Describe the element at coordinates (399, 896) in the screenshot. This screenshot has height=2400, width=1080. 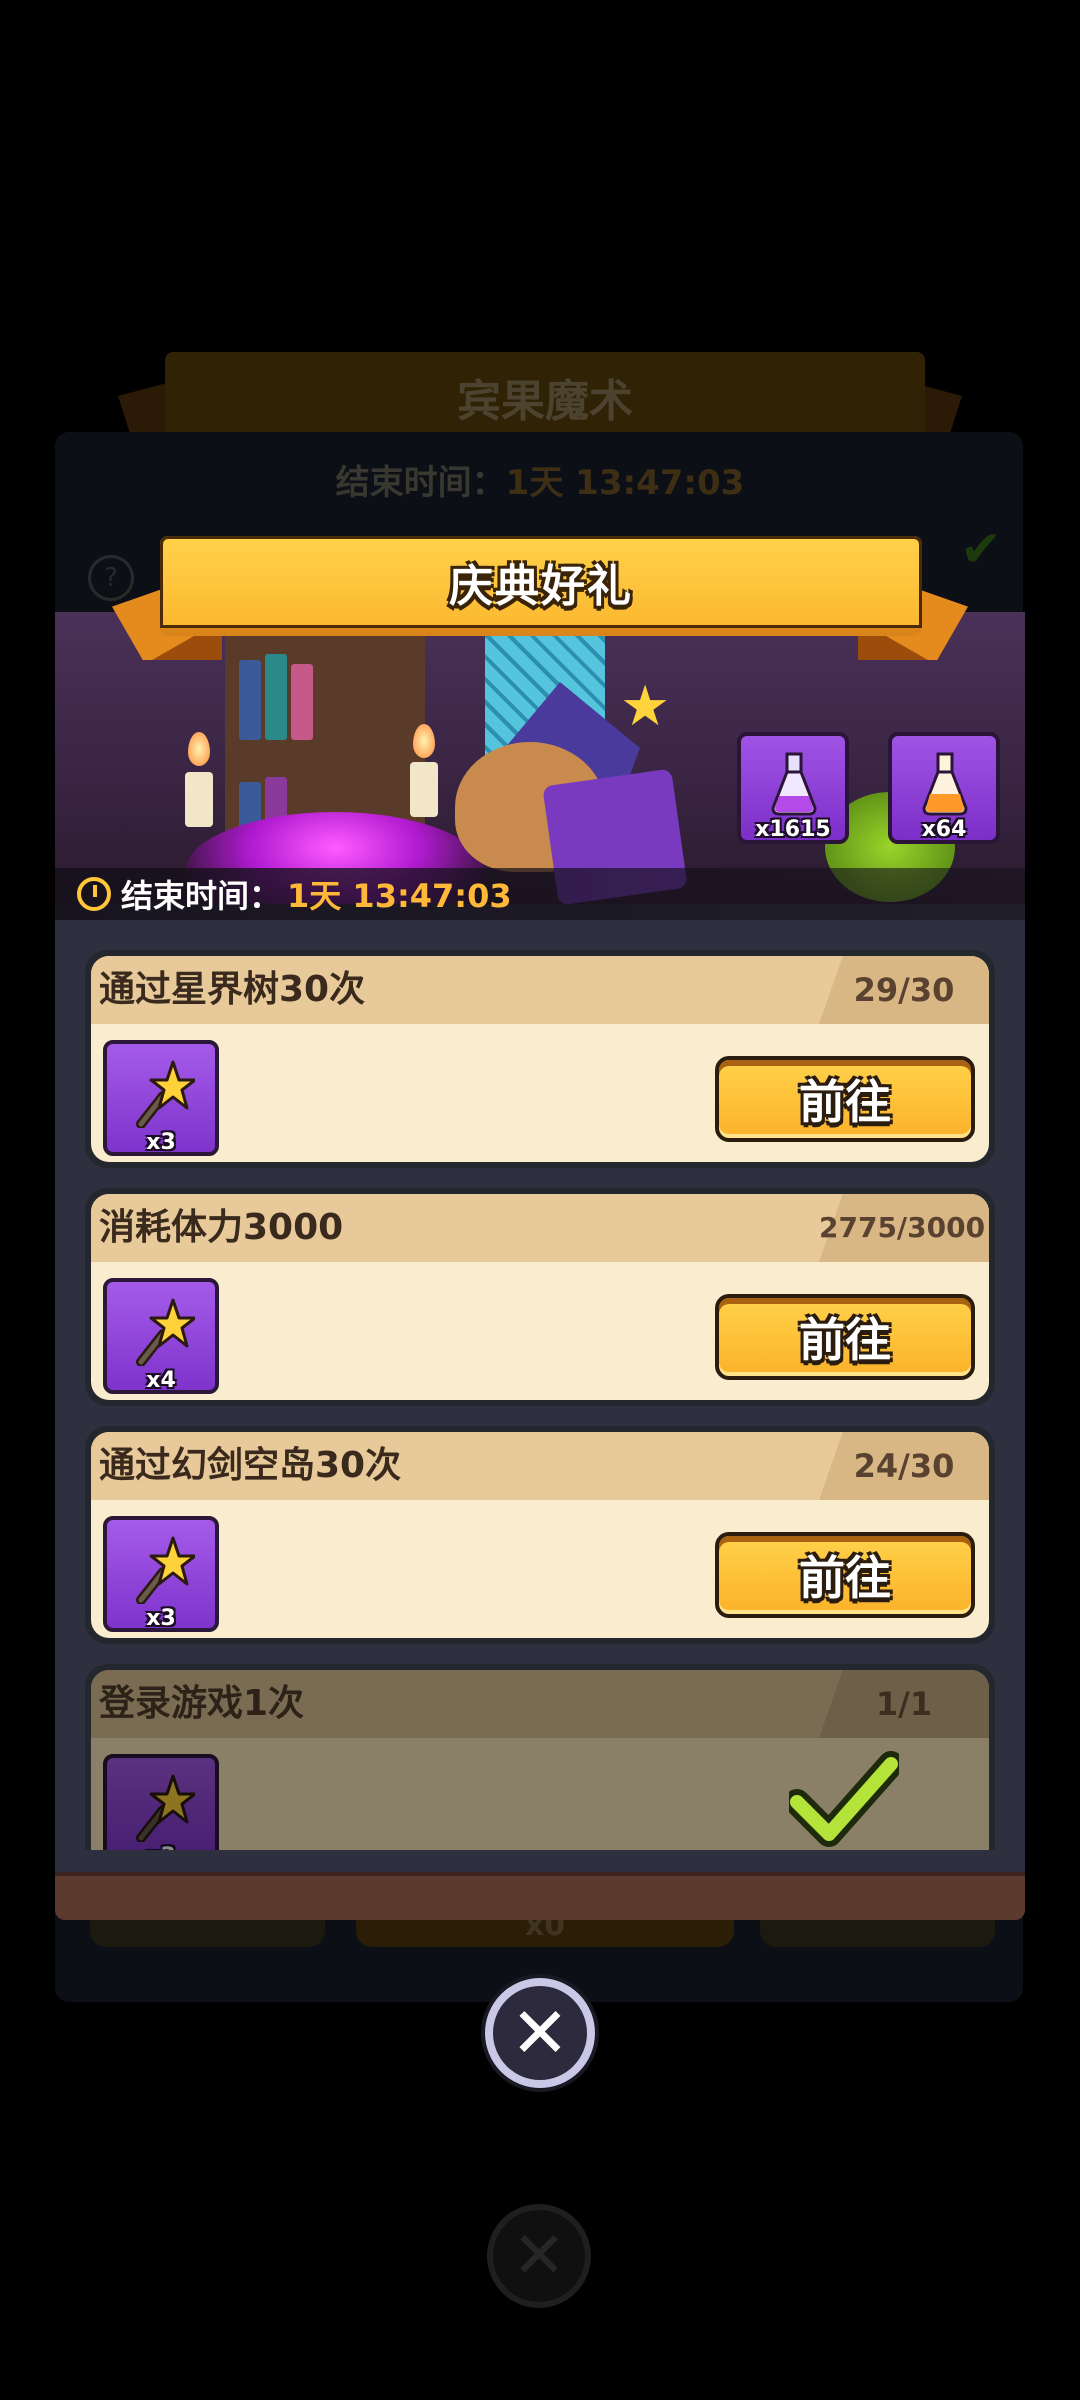
I see `timer-value: 1天 13:47:03` at that location.